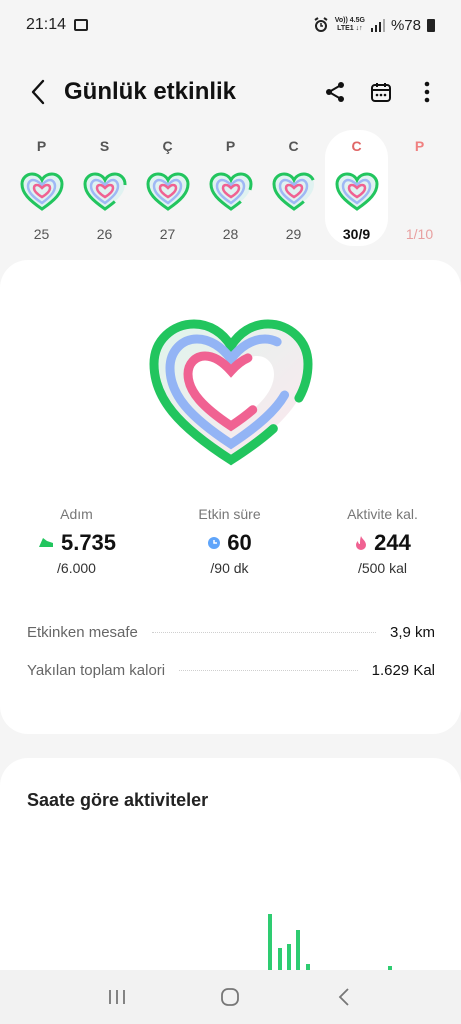 This screenshot has height=1024, width=461. I want to click on more-options-button, so click(427, 92).